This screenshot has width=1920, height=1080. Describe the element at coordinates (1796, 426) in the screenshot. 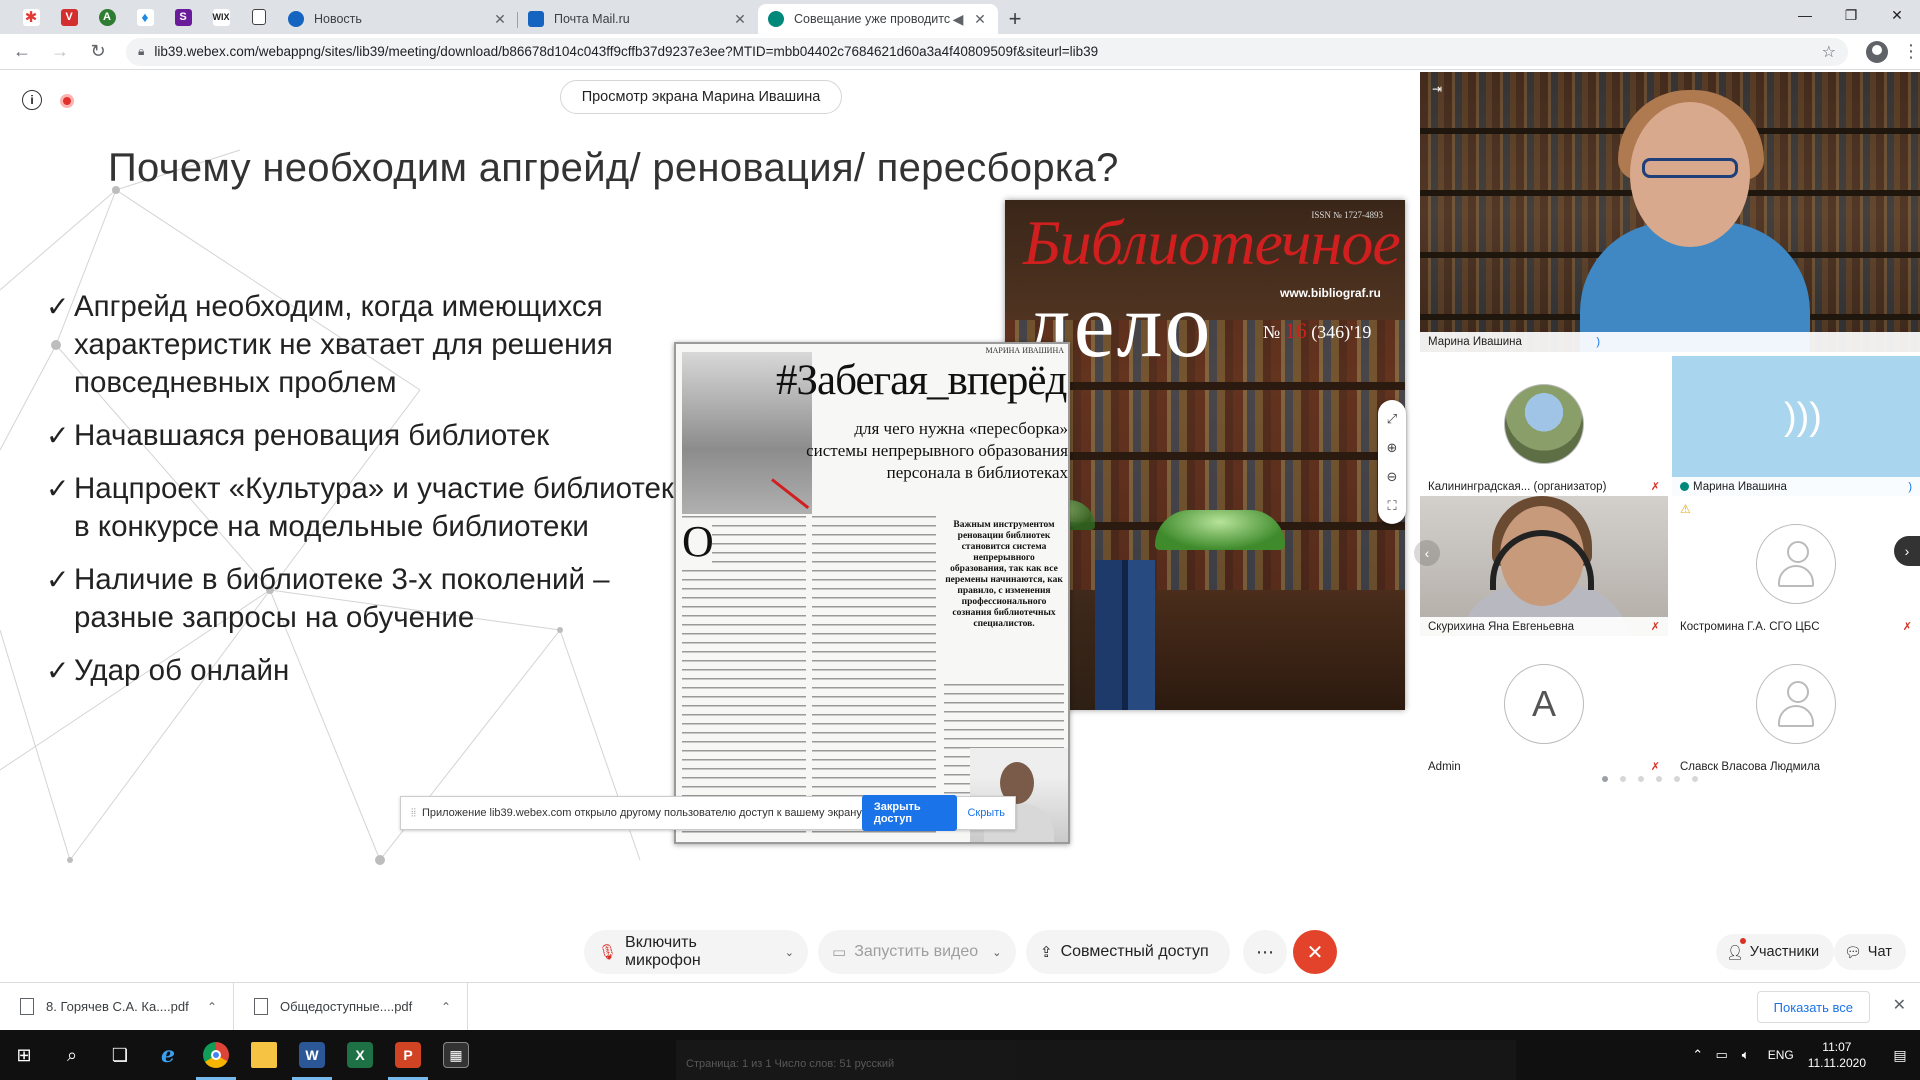

I see `participant-tile: ))) Марина Ивашина )` at that location.